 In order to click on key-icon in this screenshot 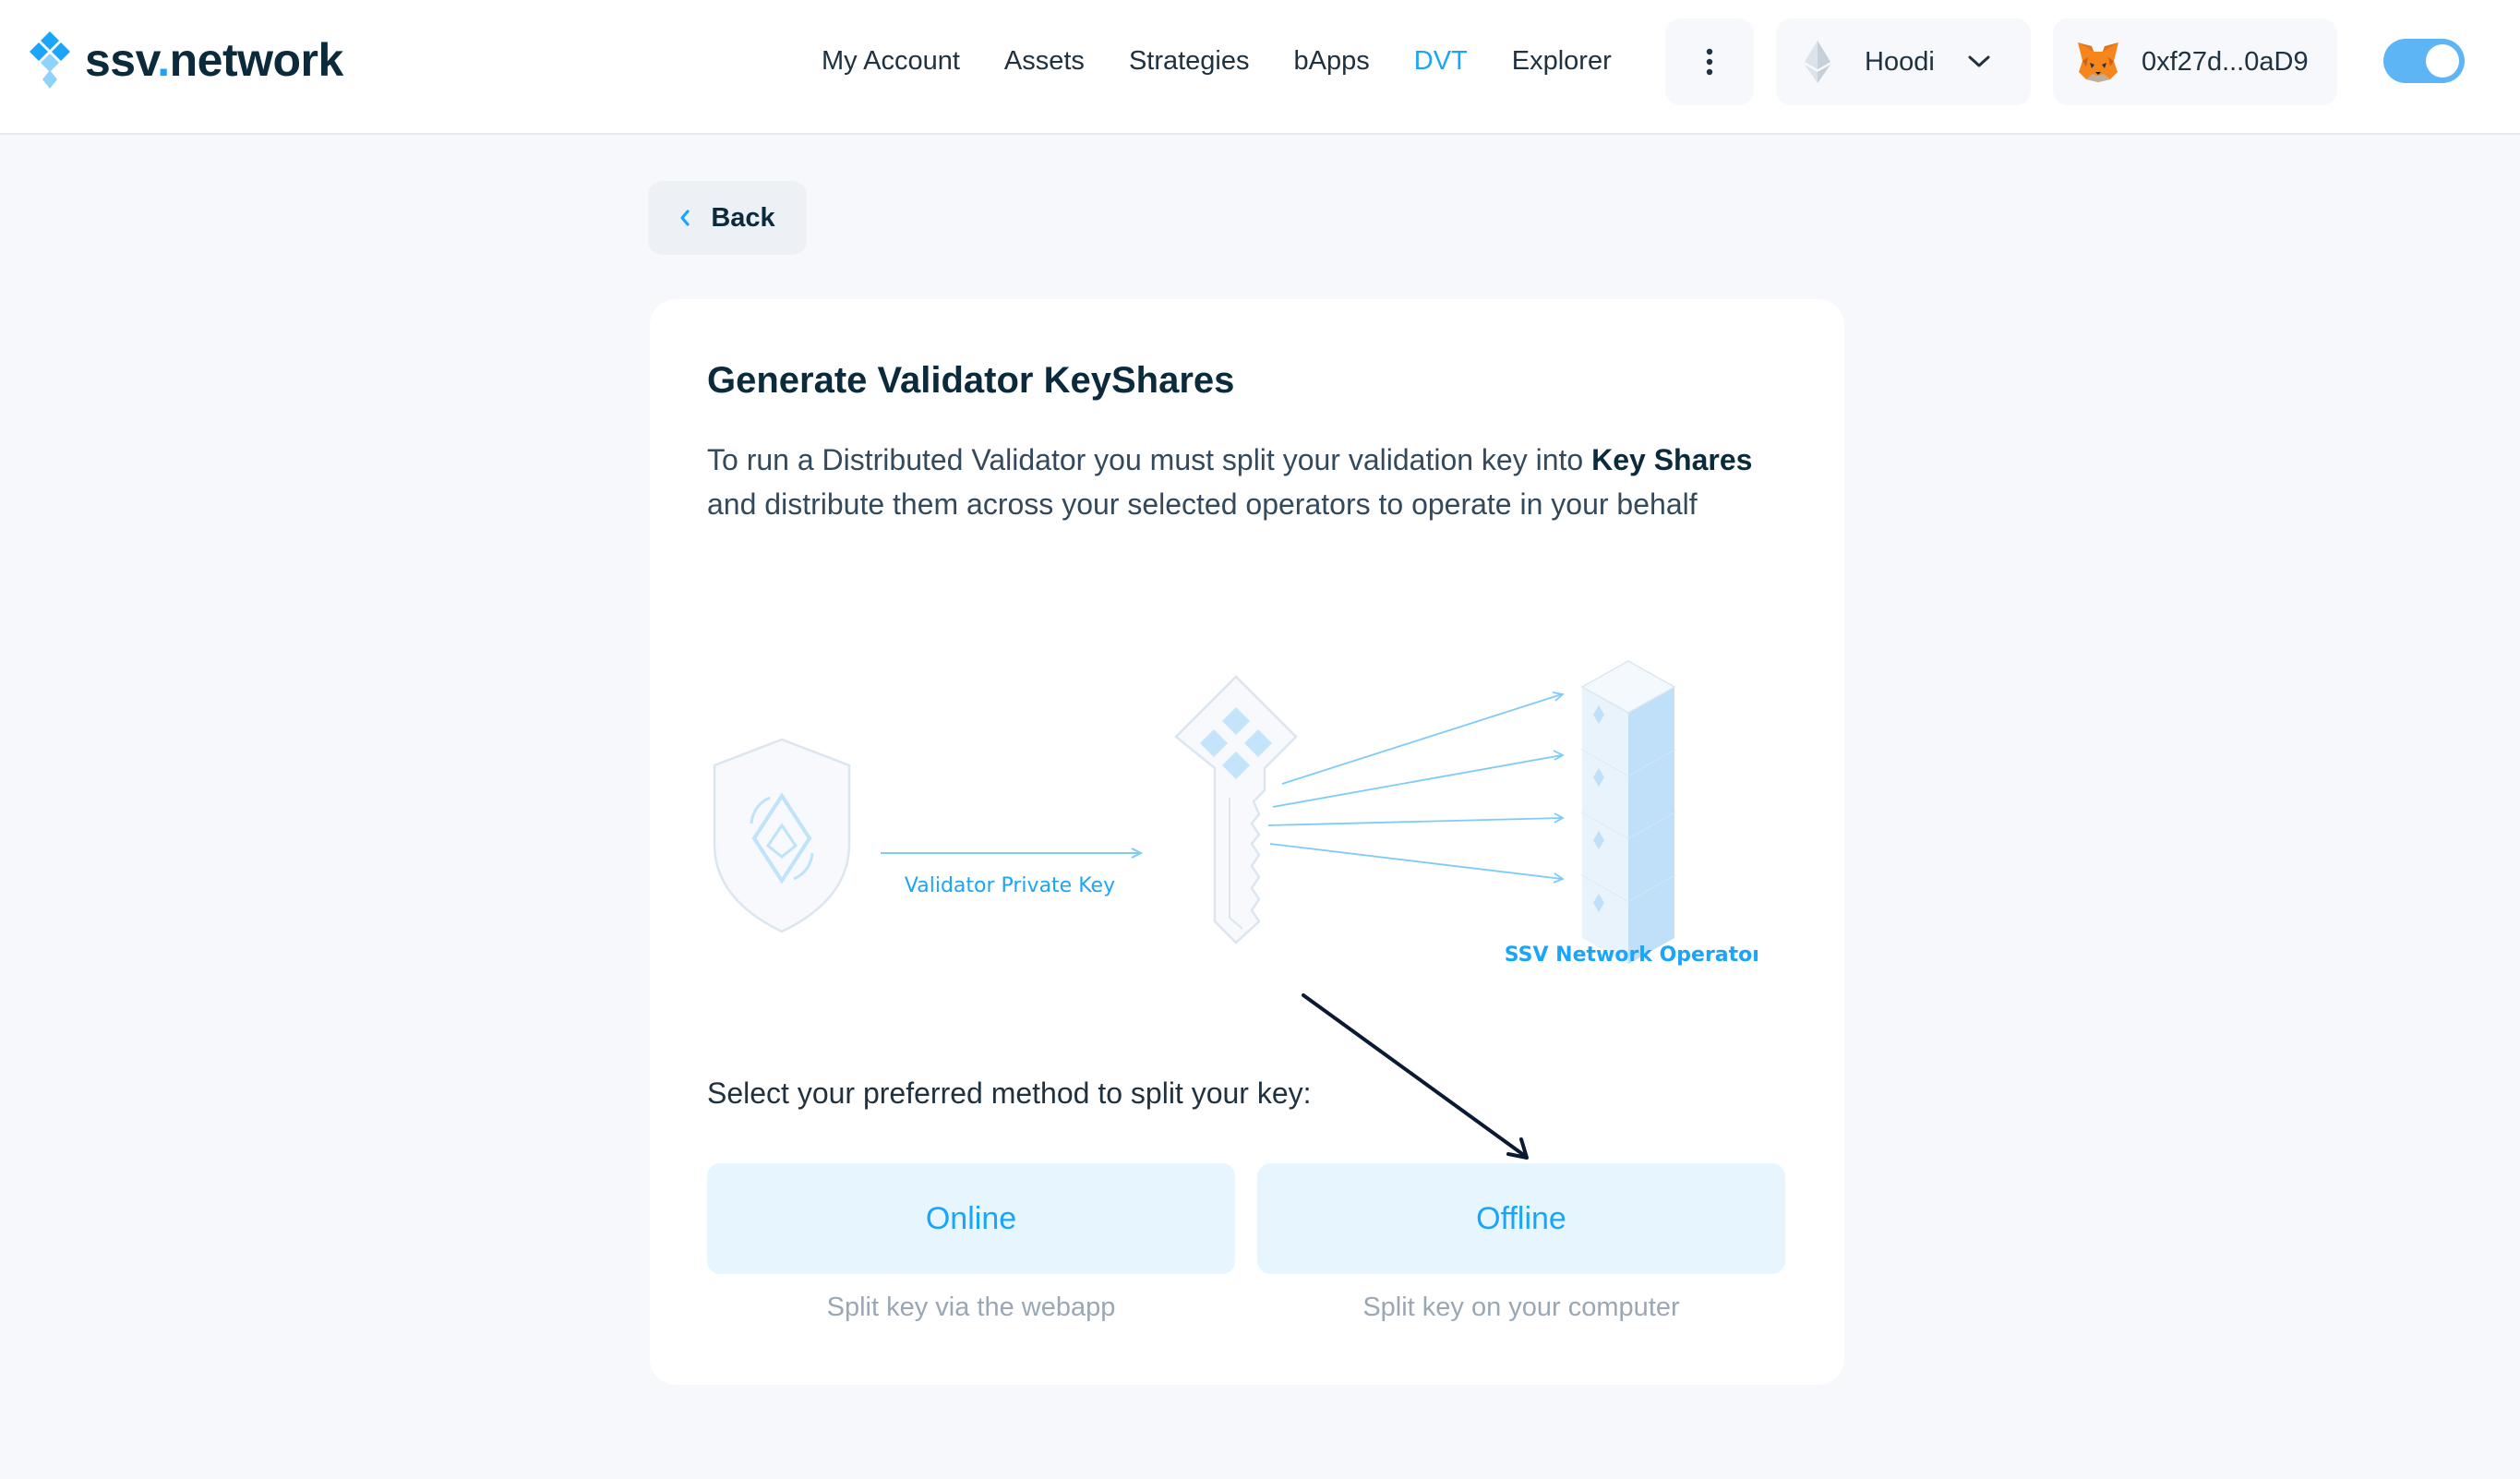, I will do `click(1236, 809)`.